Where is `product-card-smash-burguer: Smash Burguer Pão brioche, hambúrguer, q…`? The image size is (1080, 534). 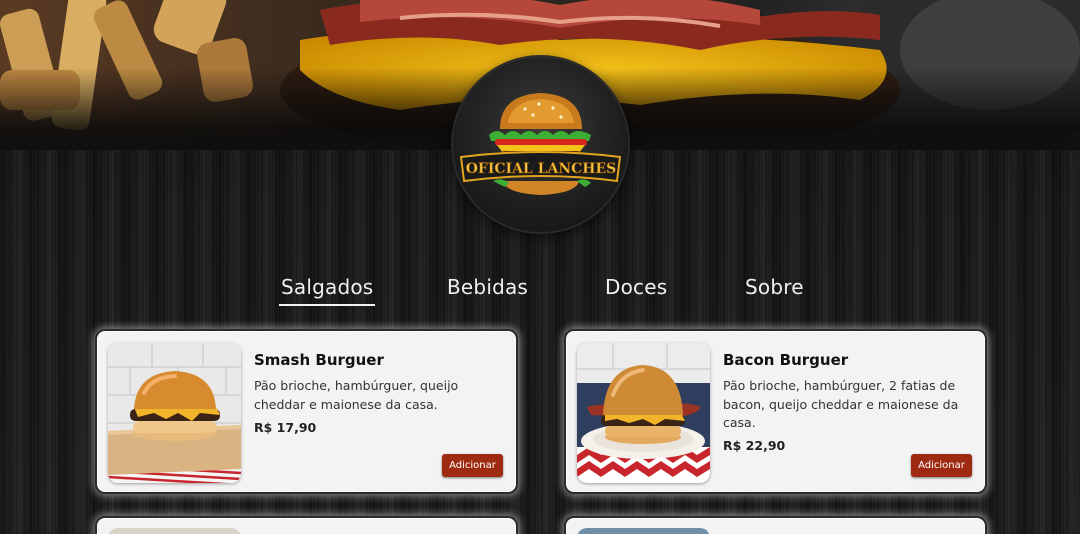 product-card-smash-burguer: Smash Burguer Pão brioche, hambúrguer, q… is located at coordinates (306, 411).